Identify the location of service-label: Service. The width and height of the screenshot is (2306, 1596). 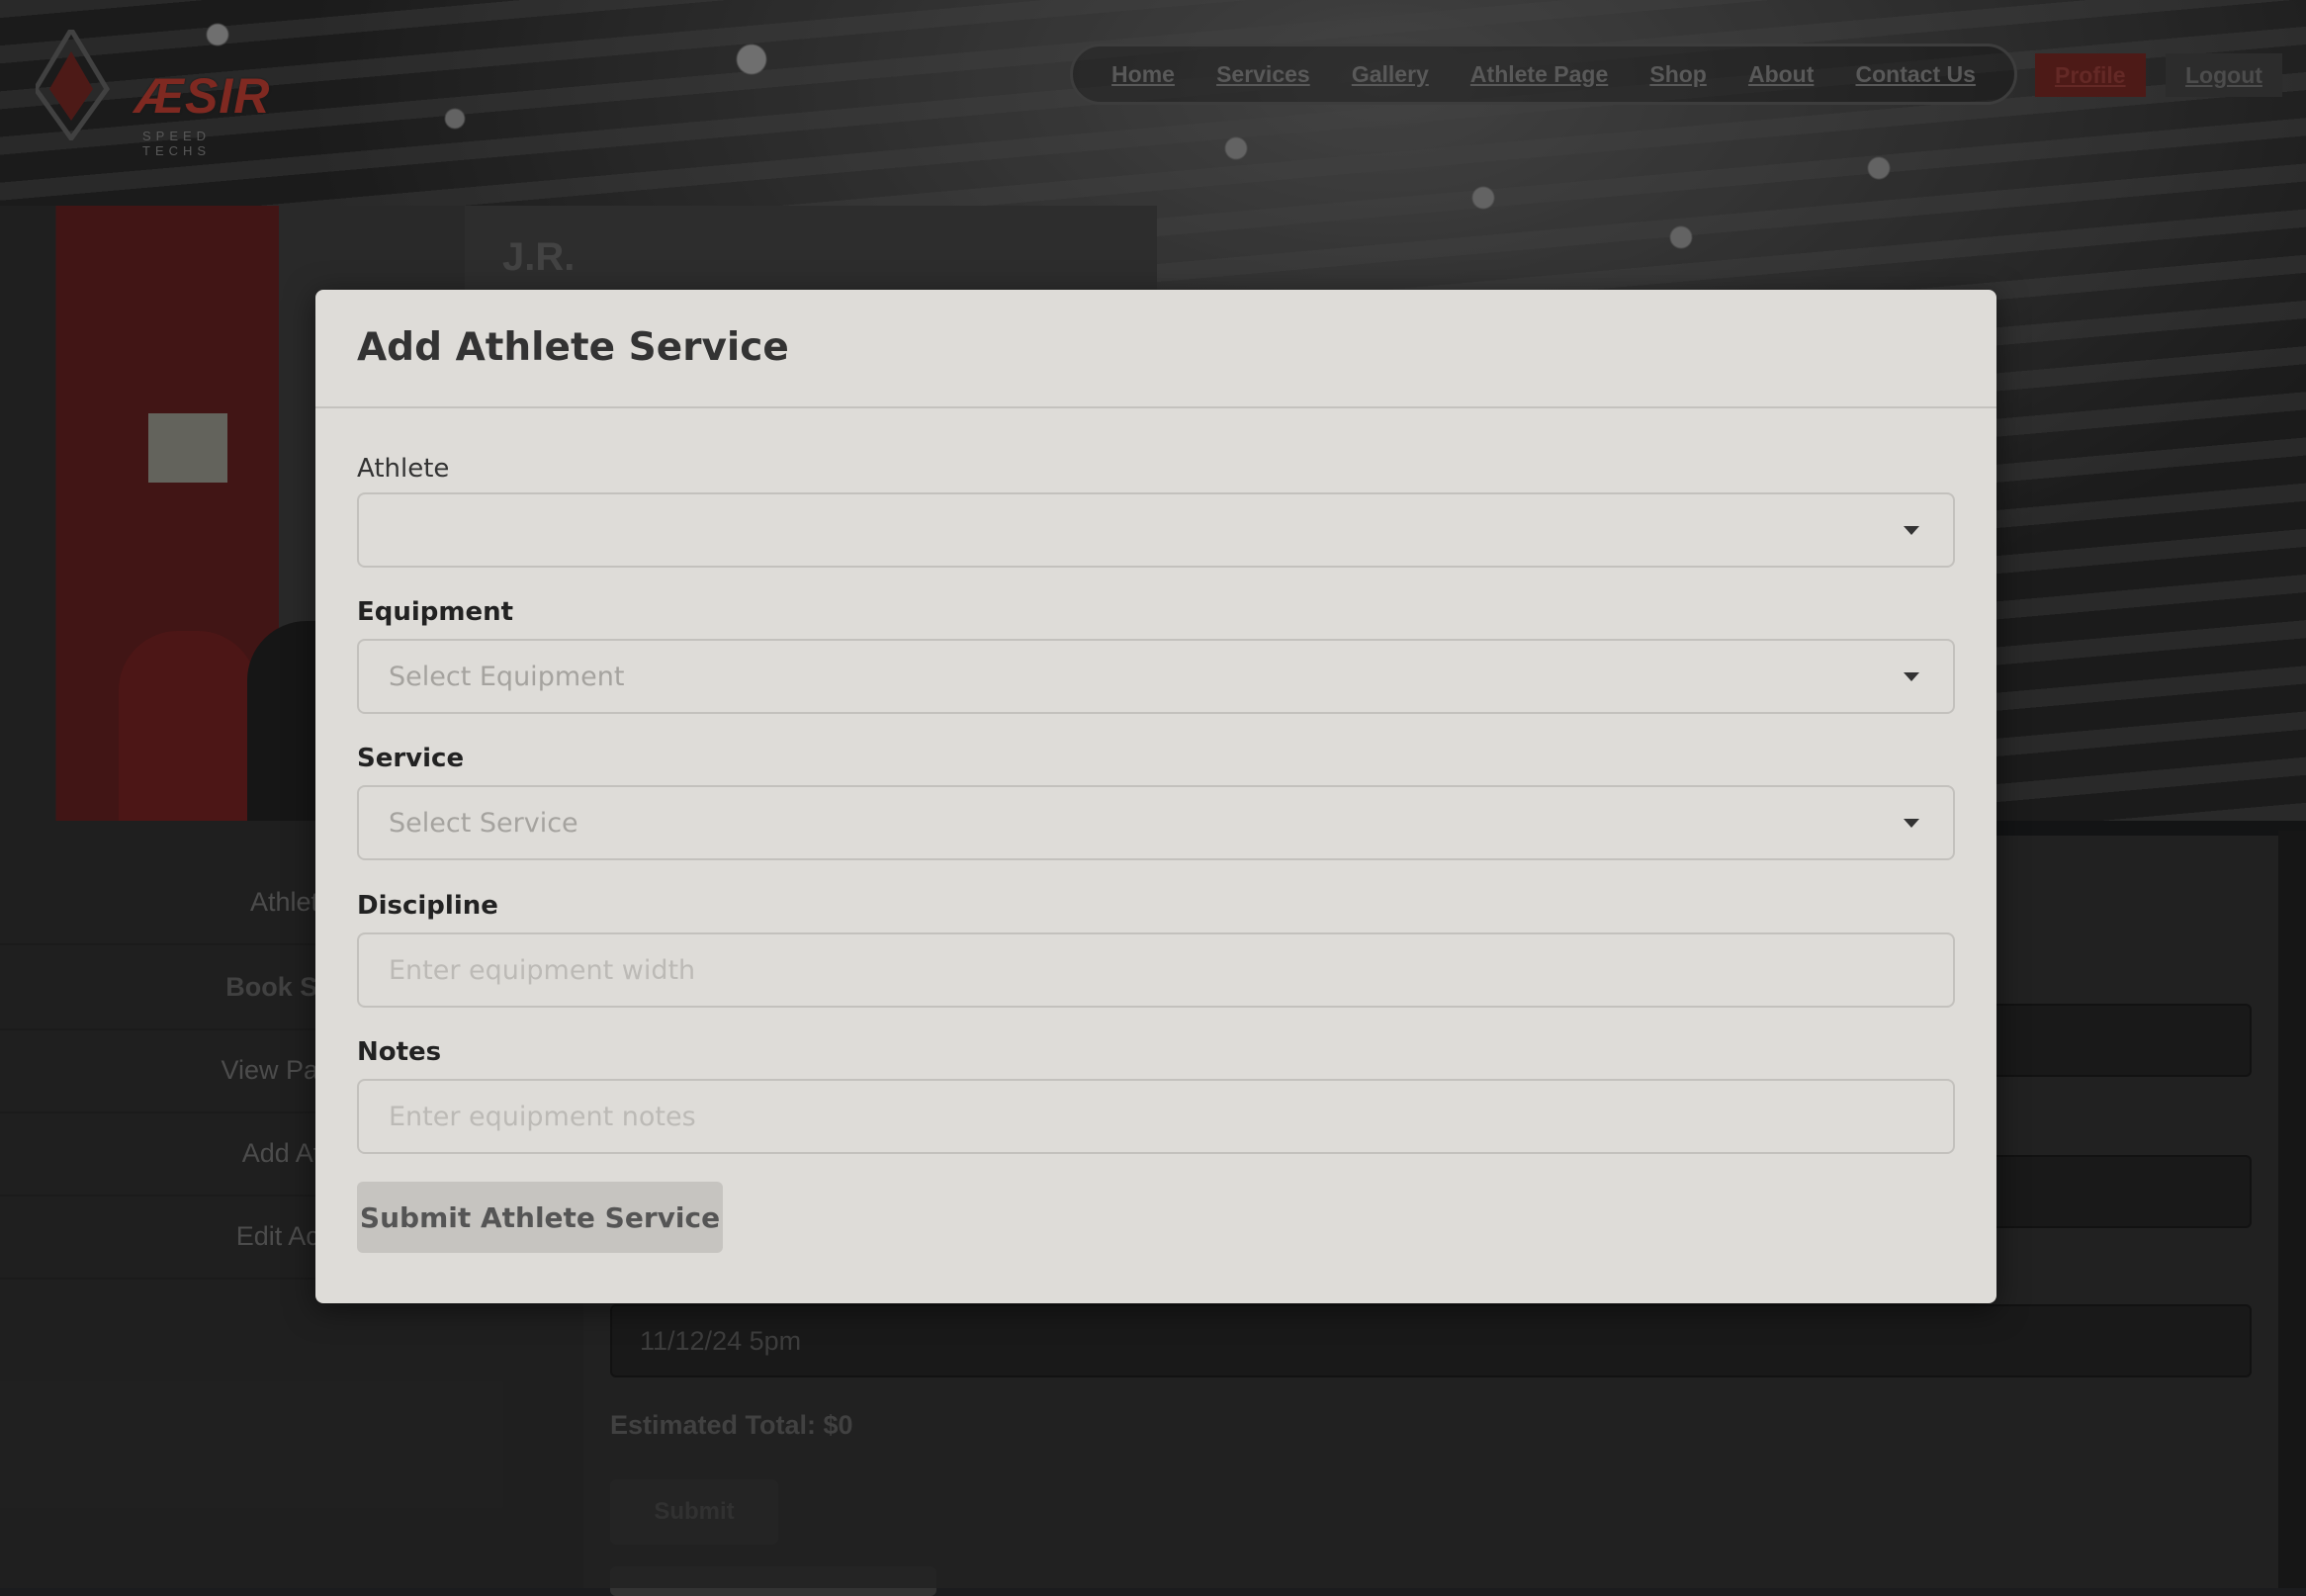
(411, 758).